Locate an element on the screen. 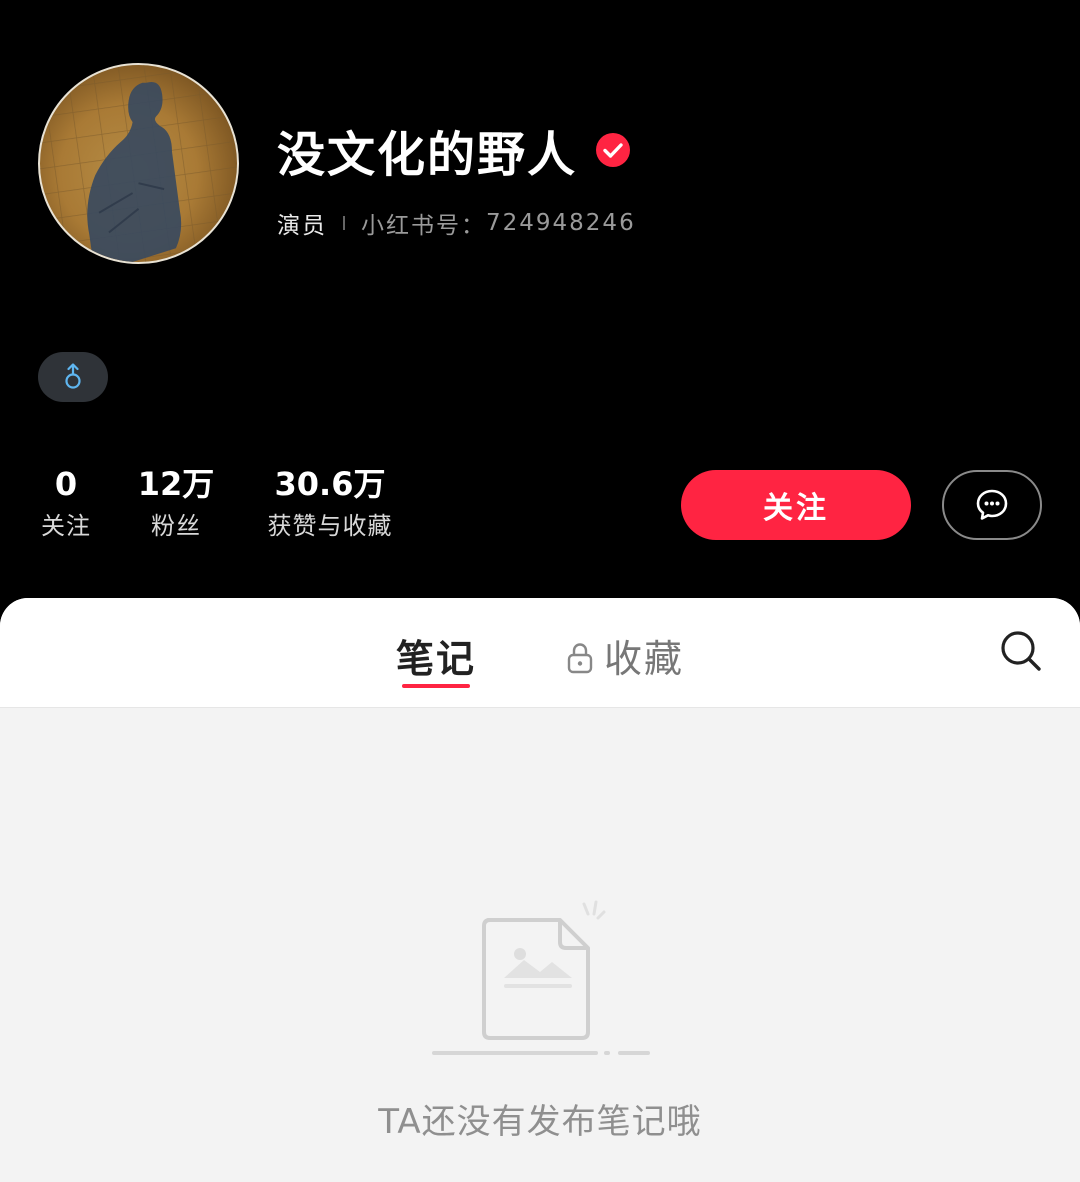  message-button is located at coordinates (992, 505).